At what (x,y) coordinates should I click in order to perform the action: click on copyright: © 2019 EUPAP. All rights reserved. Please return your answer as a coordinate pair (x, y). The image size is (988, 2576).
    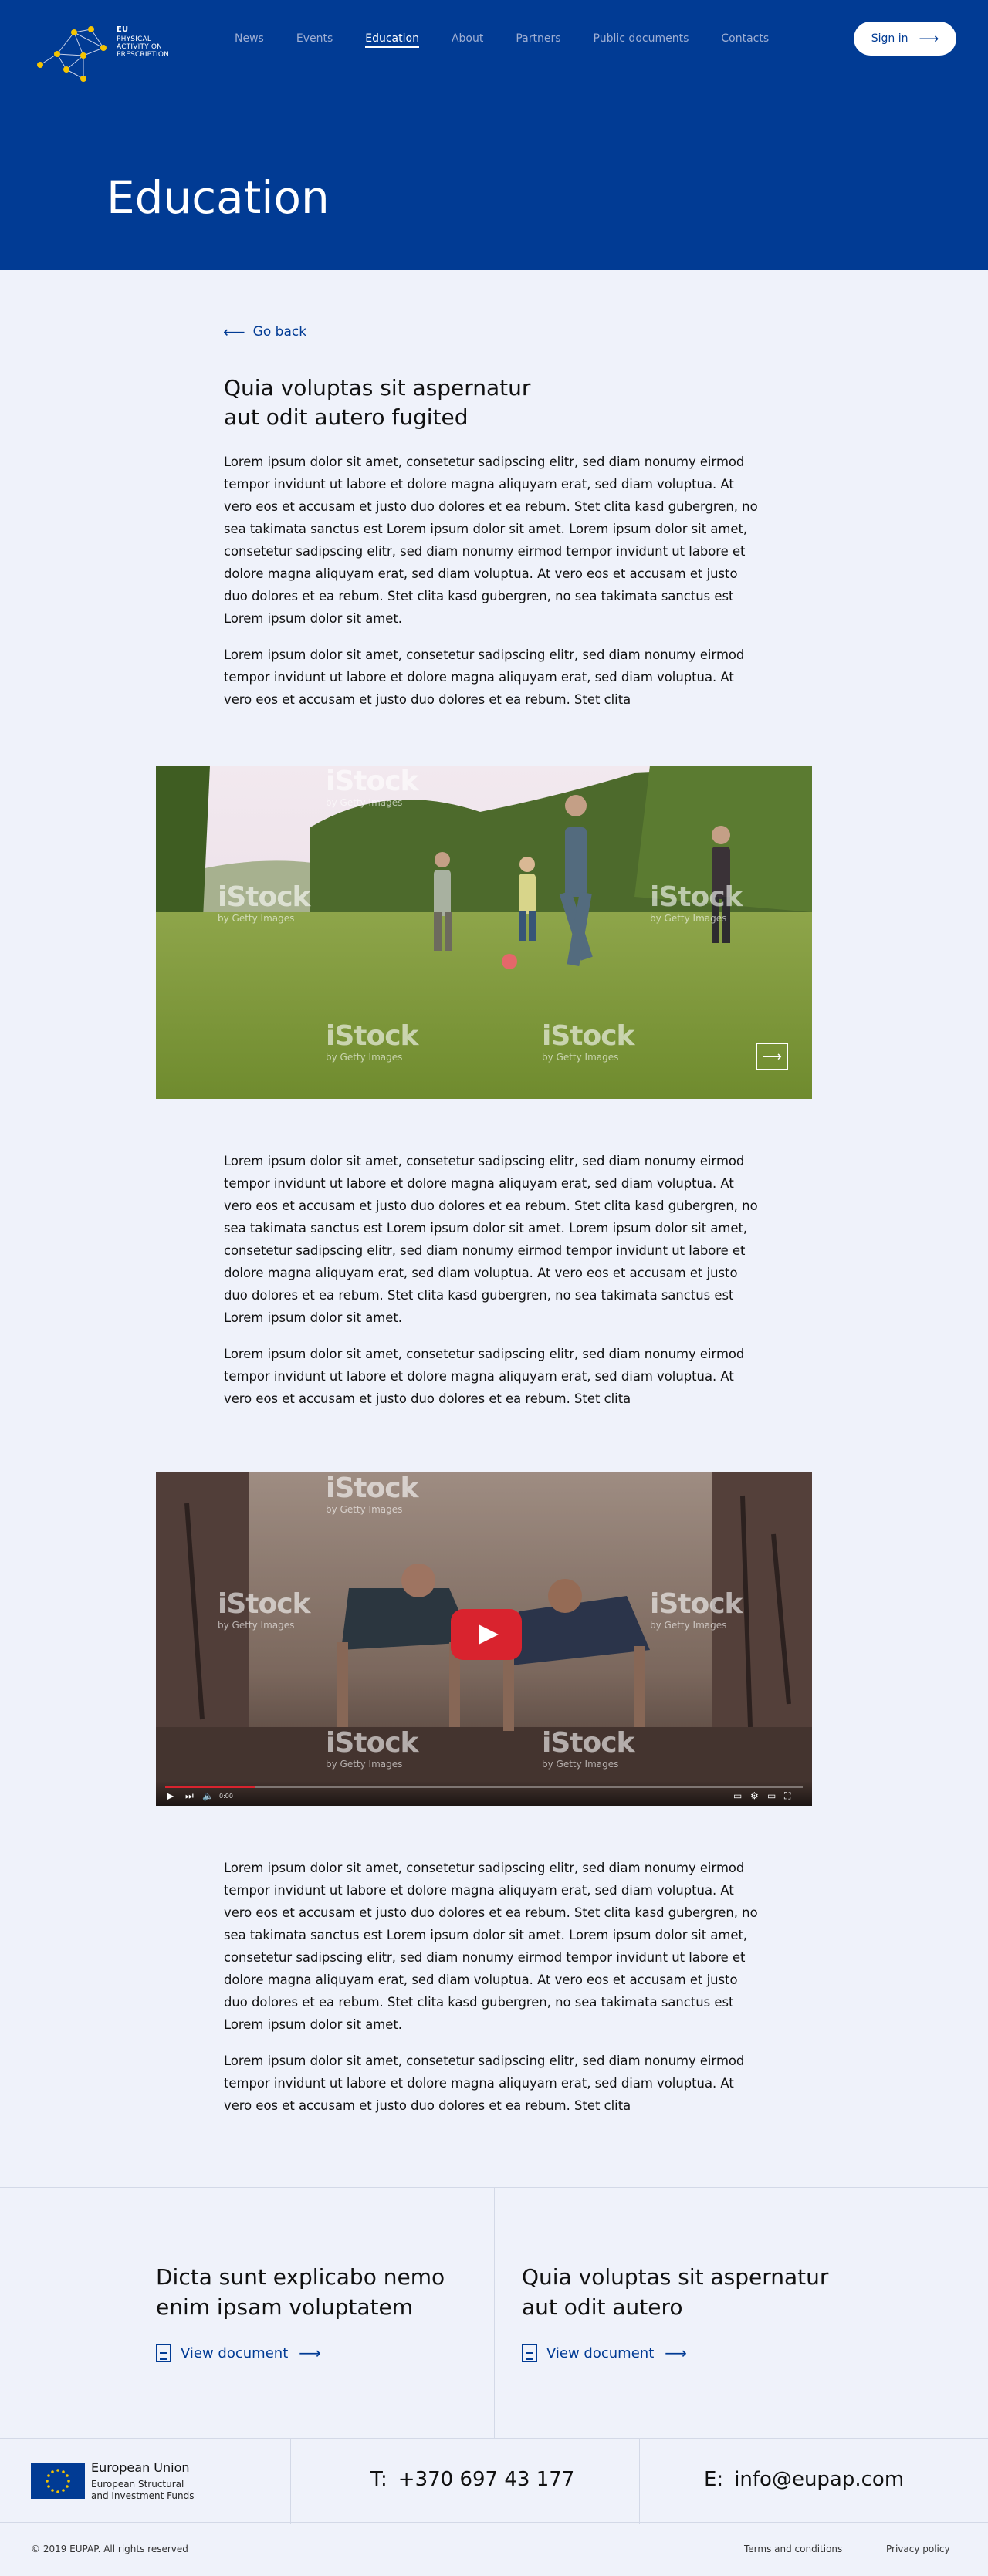
    Looking at the image, I should click on (110, 2549).